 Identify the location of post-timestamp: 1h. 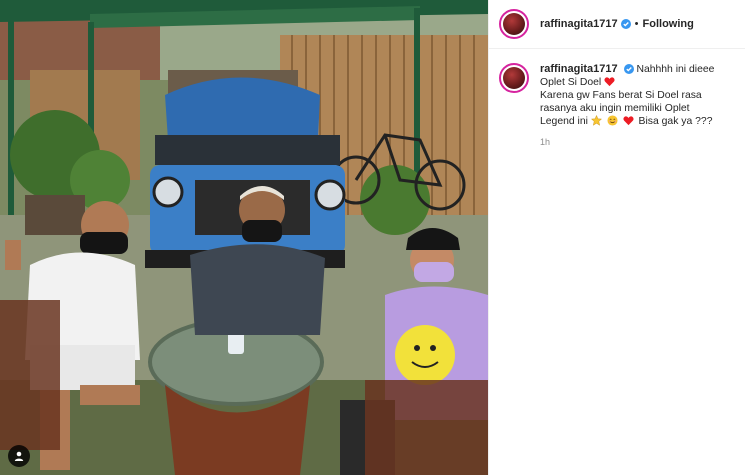
(635, 142).